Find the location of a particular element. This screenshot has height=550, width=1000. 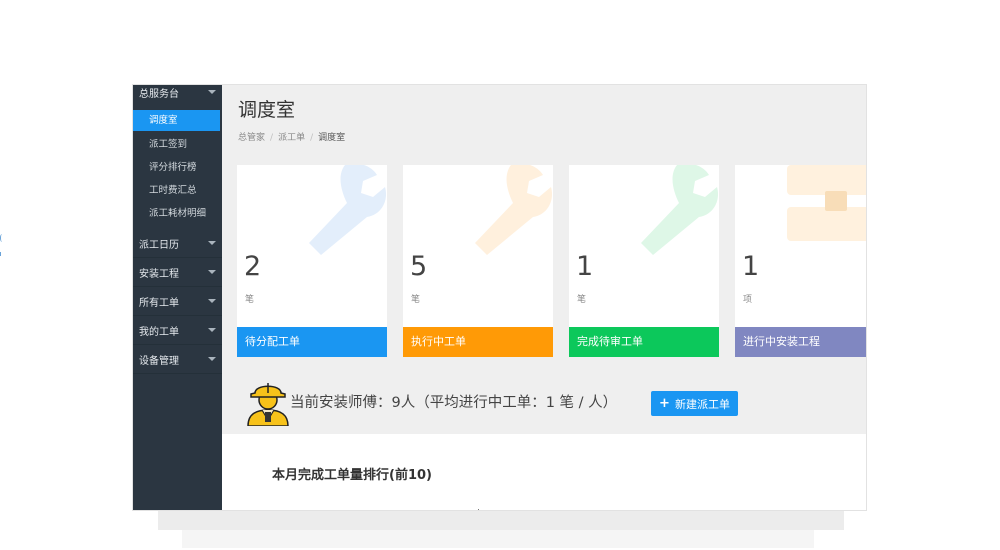

card-in-progress-orders: 5 笔 执行中工单 is located at coordinates (478, 261).